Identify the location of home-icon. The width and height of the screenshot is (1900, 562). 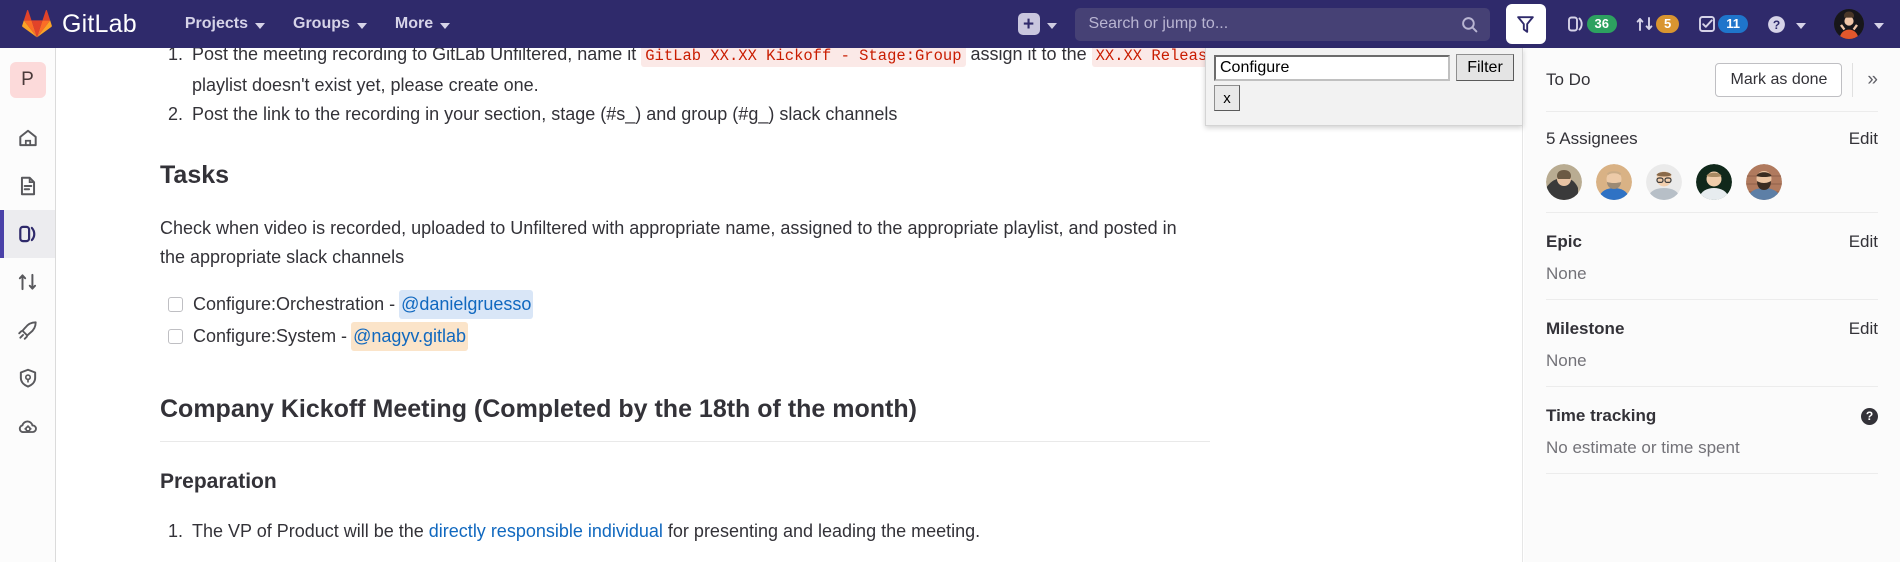
(27, 138).